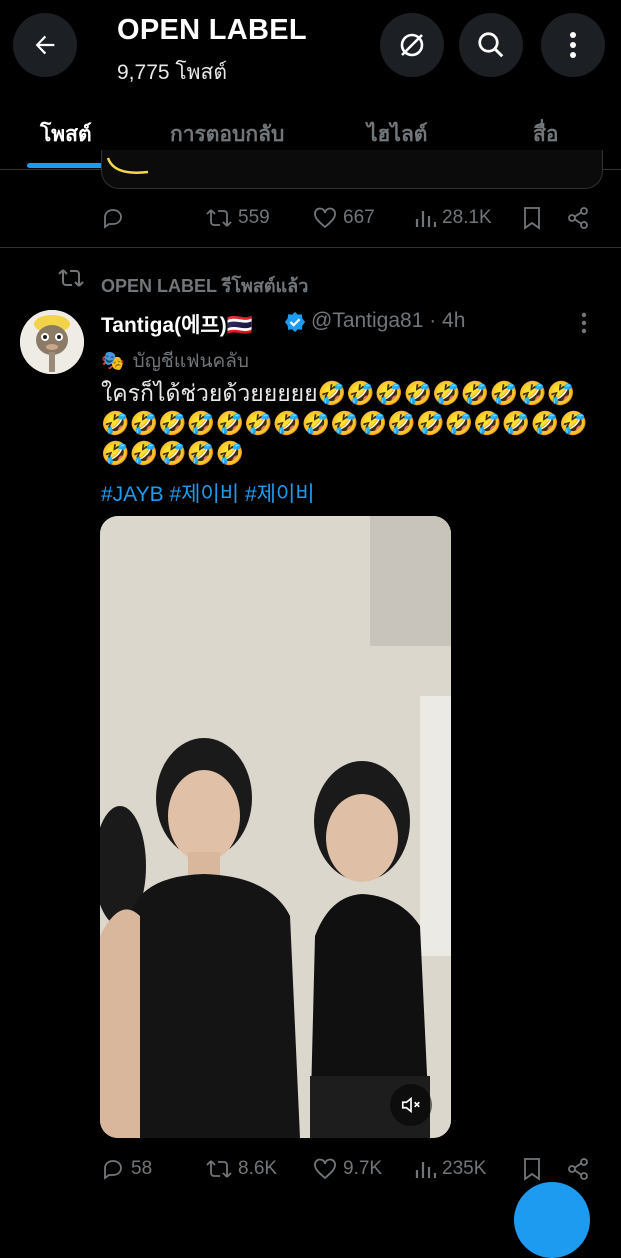 The image size is (621, 1258). Describe the element at coordinates (204, 285) in the screenshot. I see `repost-label: OPEN LABEL รีโพสต์แล้ว` at that location.